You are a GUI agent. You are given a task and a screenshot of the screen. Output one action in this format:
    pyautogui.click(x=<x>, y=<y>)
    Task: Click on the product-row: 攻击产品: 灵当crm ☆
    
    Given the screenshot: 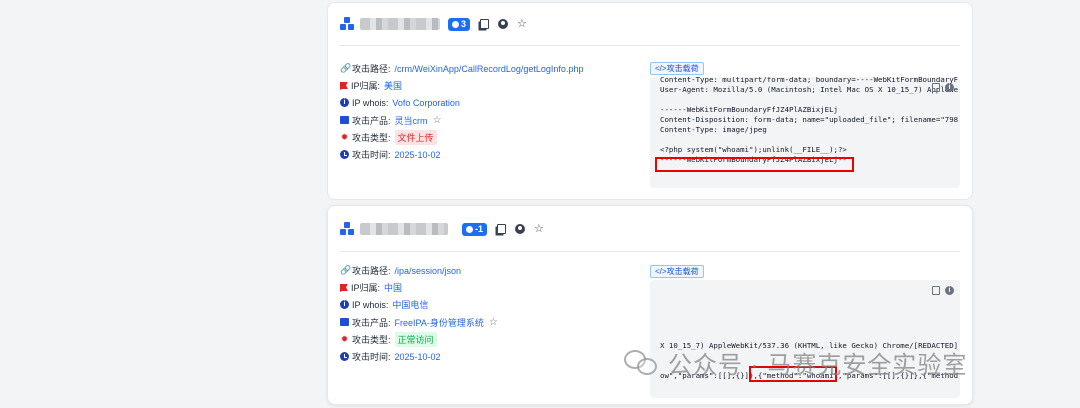 What is the action you would take?
    pyautogui.click(x=461, y=120)
    